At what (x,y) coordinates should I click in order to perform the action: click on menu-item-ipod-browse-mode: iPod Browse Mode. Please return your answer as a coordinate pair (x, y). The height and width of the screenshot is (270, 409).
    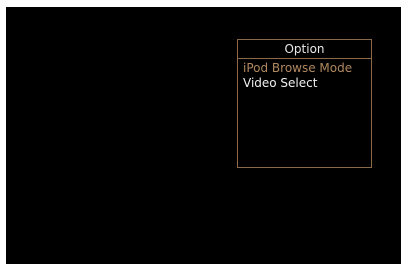
    Looking at the image, I should click on (304, 68).